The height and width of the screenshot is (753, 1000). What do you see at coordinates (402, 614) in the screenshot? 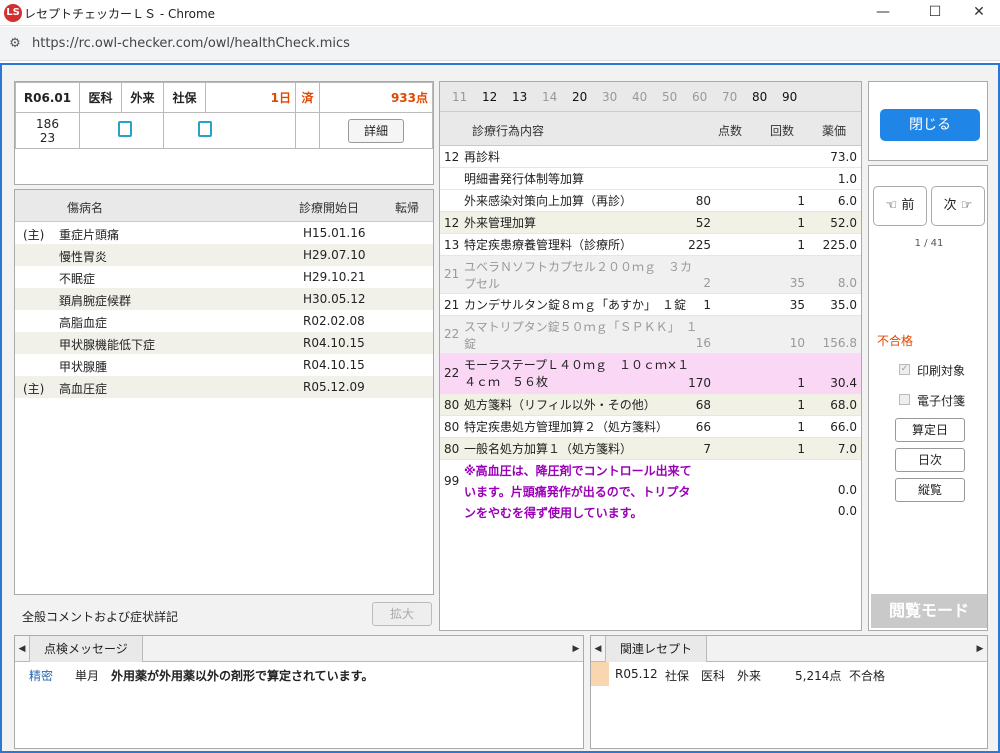
I see `expand-button: 拡大` at bounding box center [402, 614].